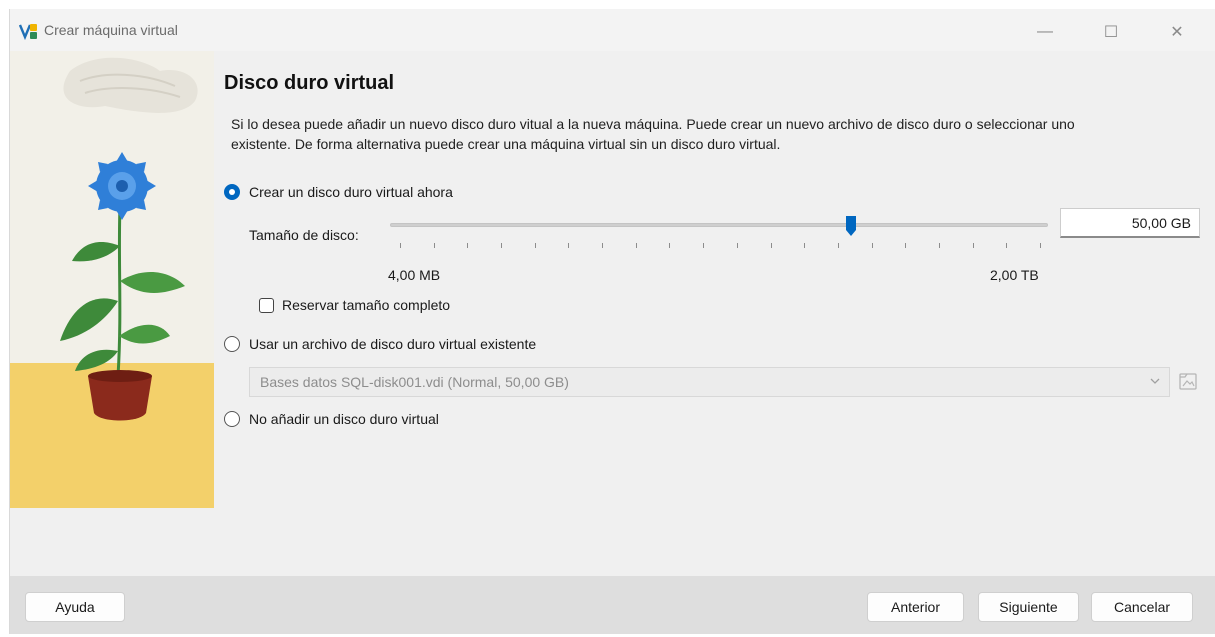  I want to click on disk-size-slider, so click(719, 225).